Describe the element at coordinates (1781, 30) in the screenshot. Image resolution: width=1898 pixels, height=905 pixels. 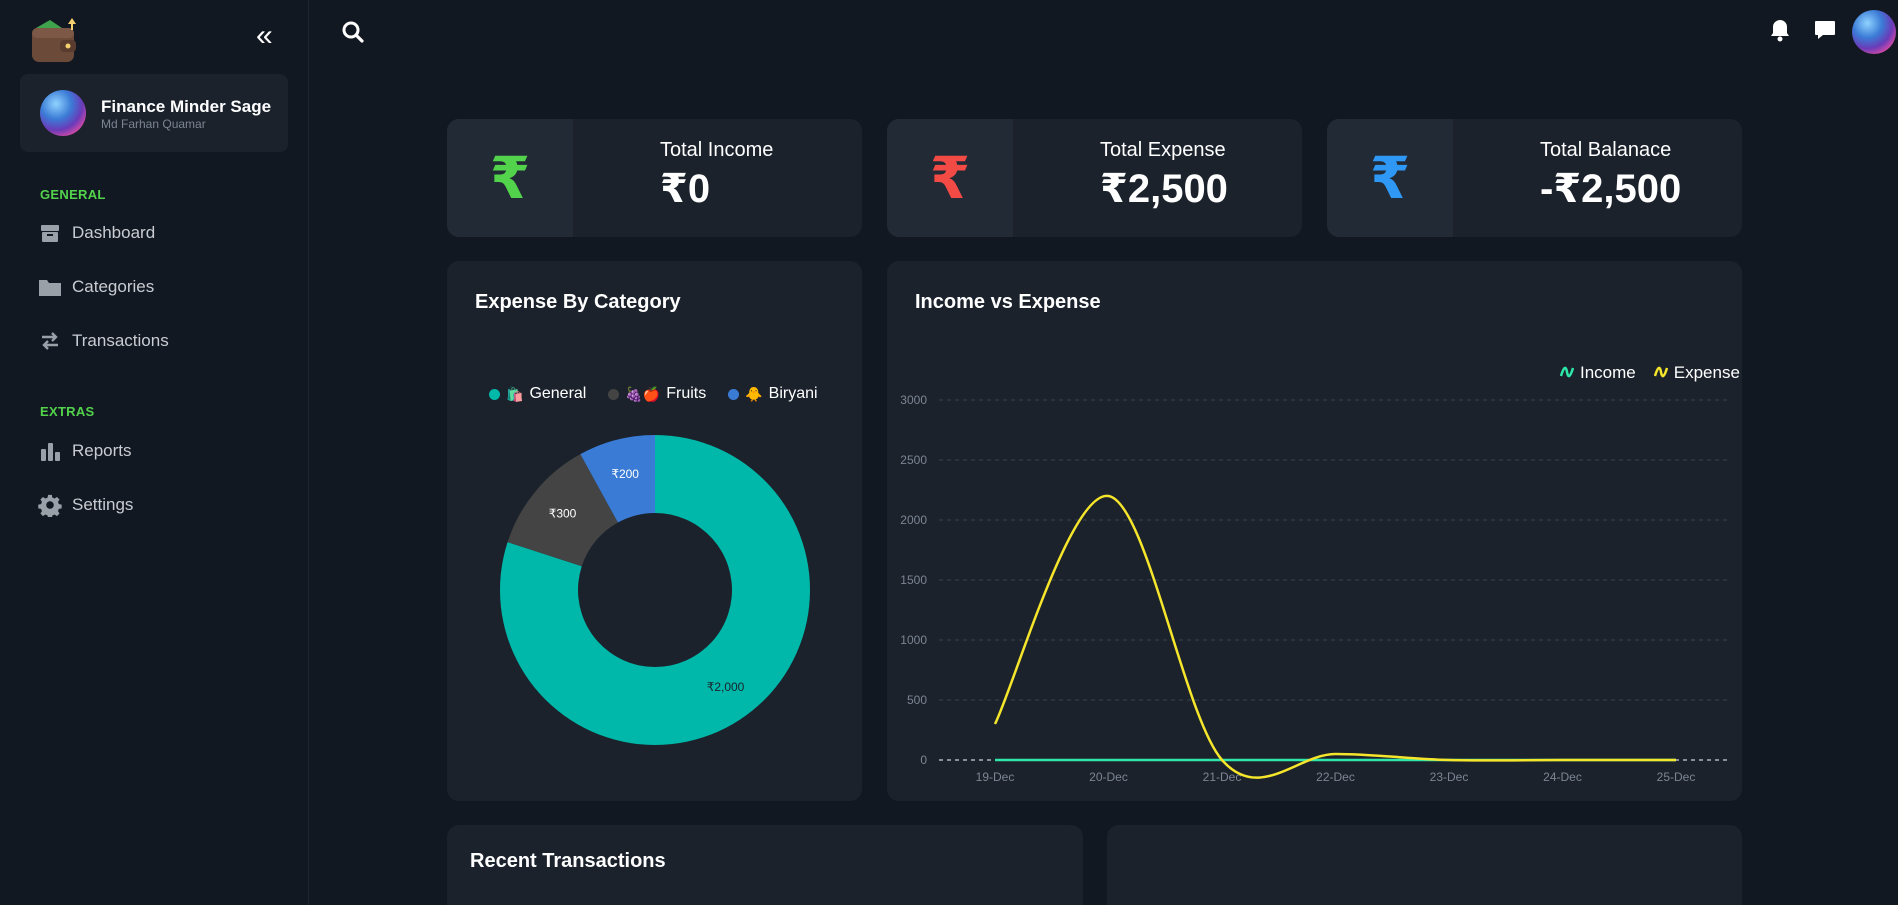
I see `bell-icon` at that location.